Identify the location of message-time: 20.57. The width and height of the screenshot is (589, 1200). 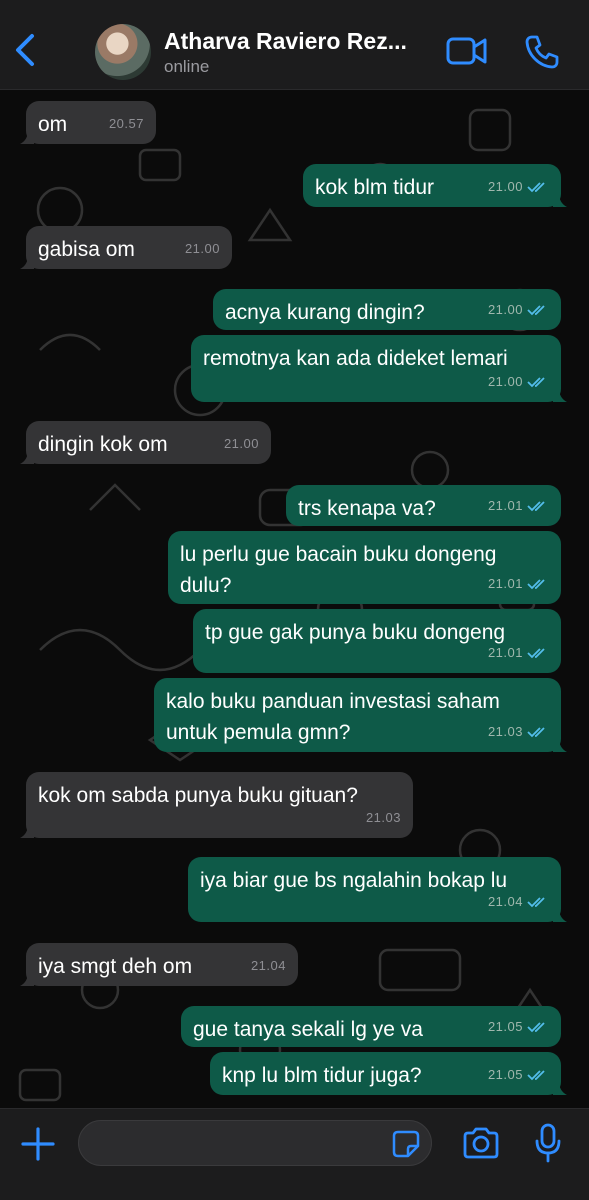
(126, 123).